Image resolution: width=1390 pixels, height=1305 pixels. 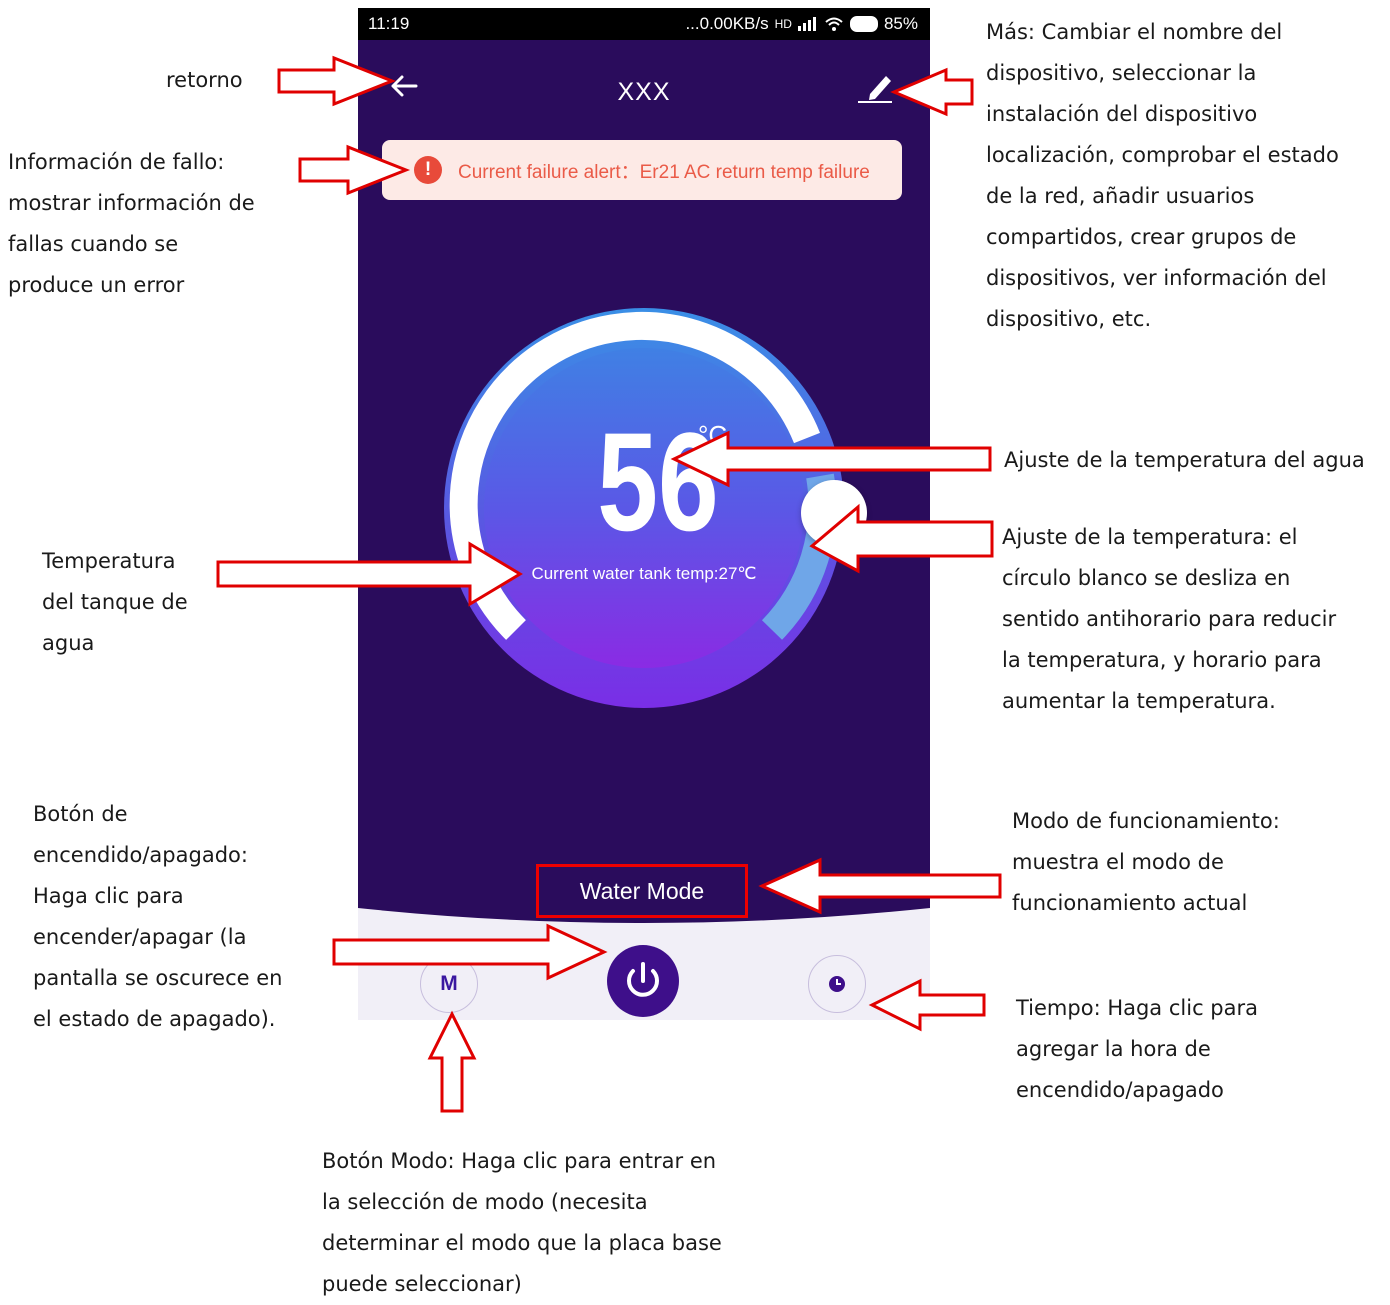 I want to click on mode-button-label: M, so click(x=449, y=983).